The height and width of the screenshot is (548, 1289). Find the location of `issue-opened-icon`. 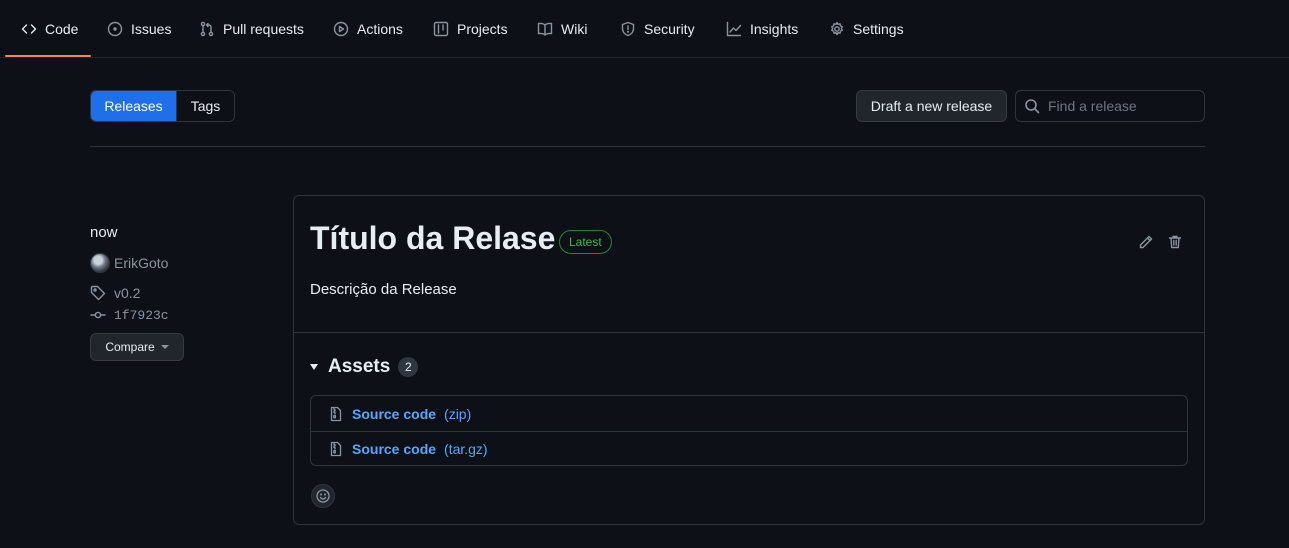

issue-opened-icon is located at coordinates (115, 29).